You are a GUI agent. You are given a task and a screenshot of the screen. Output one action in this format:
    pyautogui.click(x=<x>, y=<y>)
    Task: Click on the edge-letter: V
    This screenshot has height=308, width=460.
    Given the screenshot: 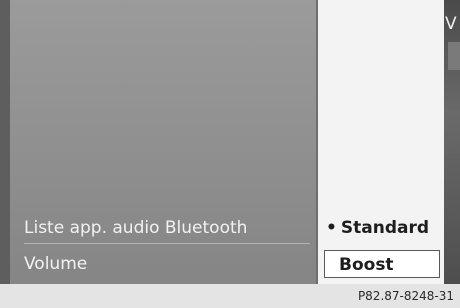 What is the action you would take?
    pyautogui.click(x=451, y=24)
    